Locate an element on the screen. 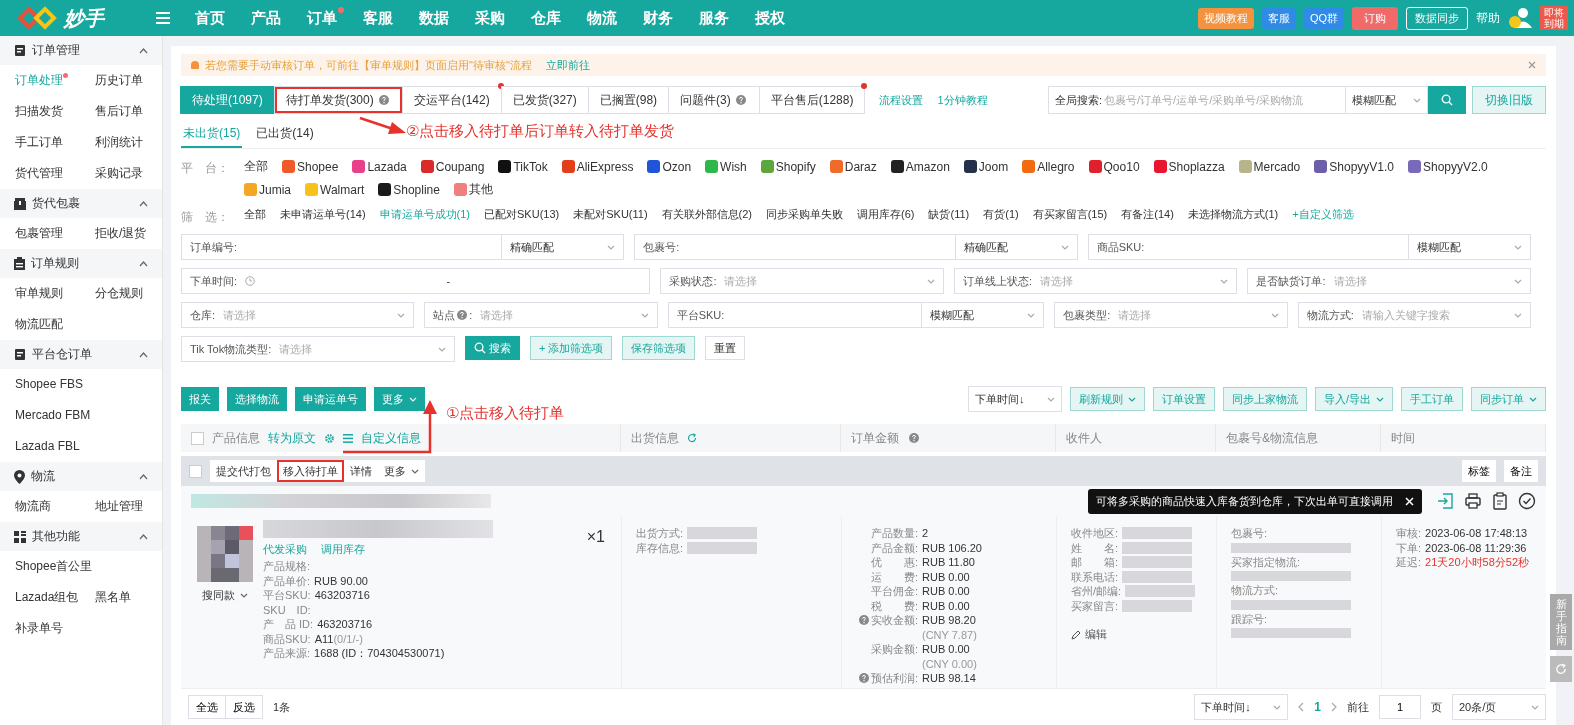 The width and height of the screenshot is (1574, 725). row-action-button: 移入待打单 is located at coordinates (310, 471).